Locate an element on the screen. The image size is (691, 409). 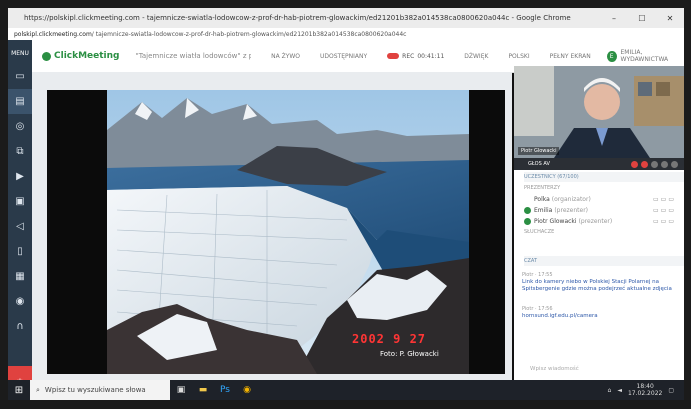
presenter-video: Piotr Glowacki is located at coordinates (599, 112).